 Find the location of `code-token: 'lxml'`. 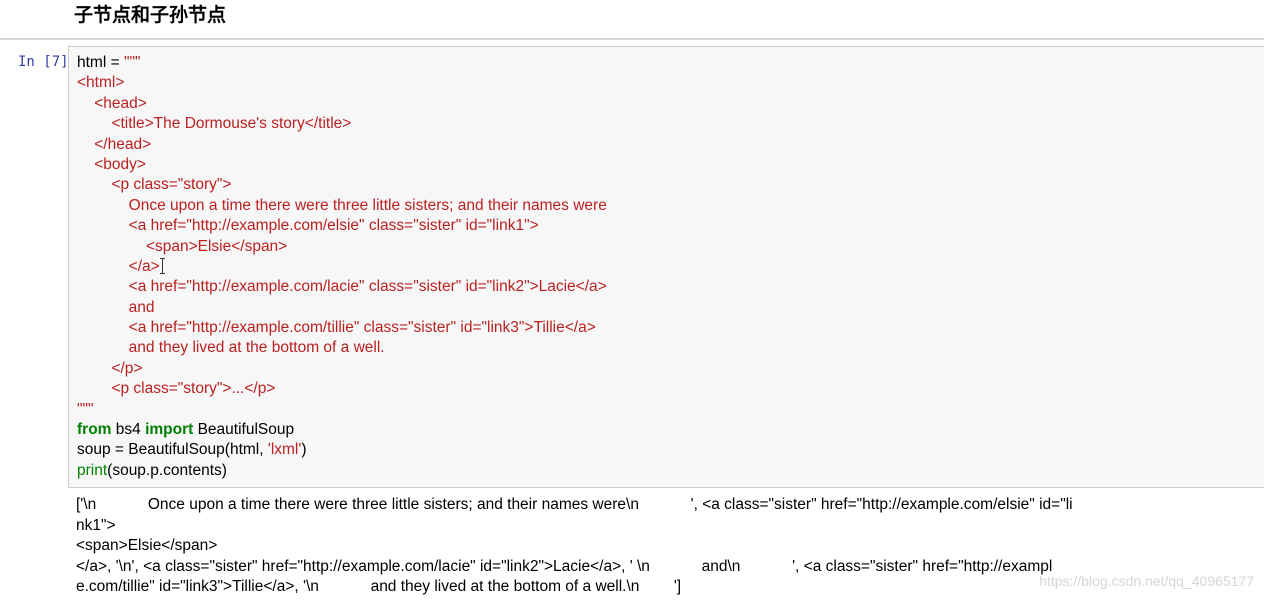

code-token: 'lxml' is located at coordinates (284, 450).